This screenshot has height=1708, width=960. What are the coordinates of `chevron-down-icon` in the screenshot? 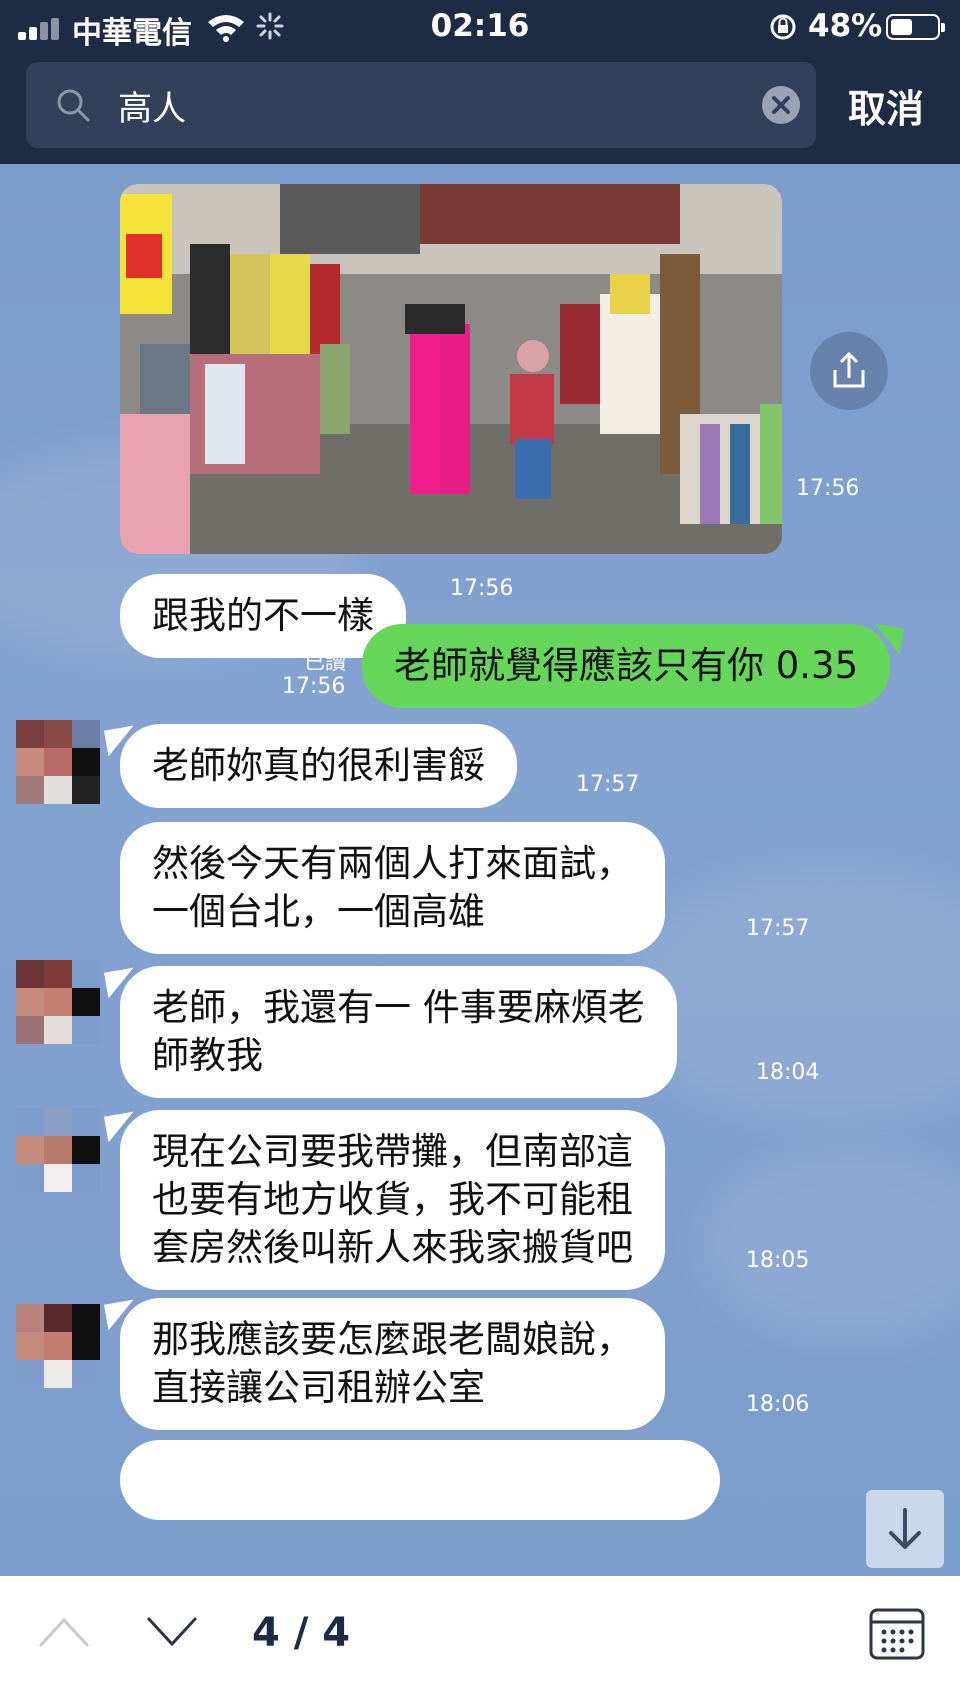 It's located at (172, 1632).